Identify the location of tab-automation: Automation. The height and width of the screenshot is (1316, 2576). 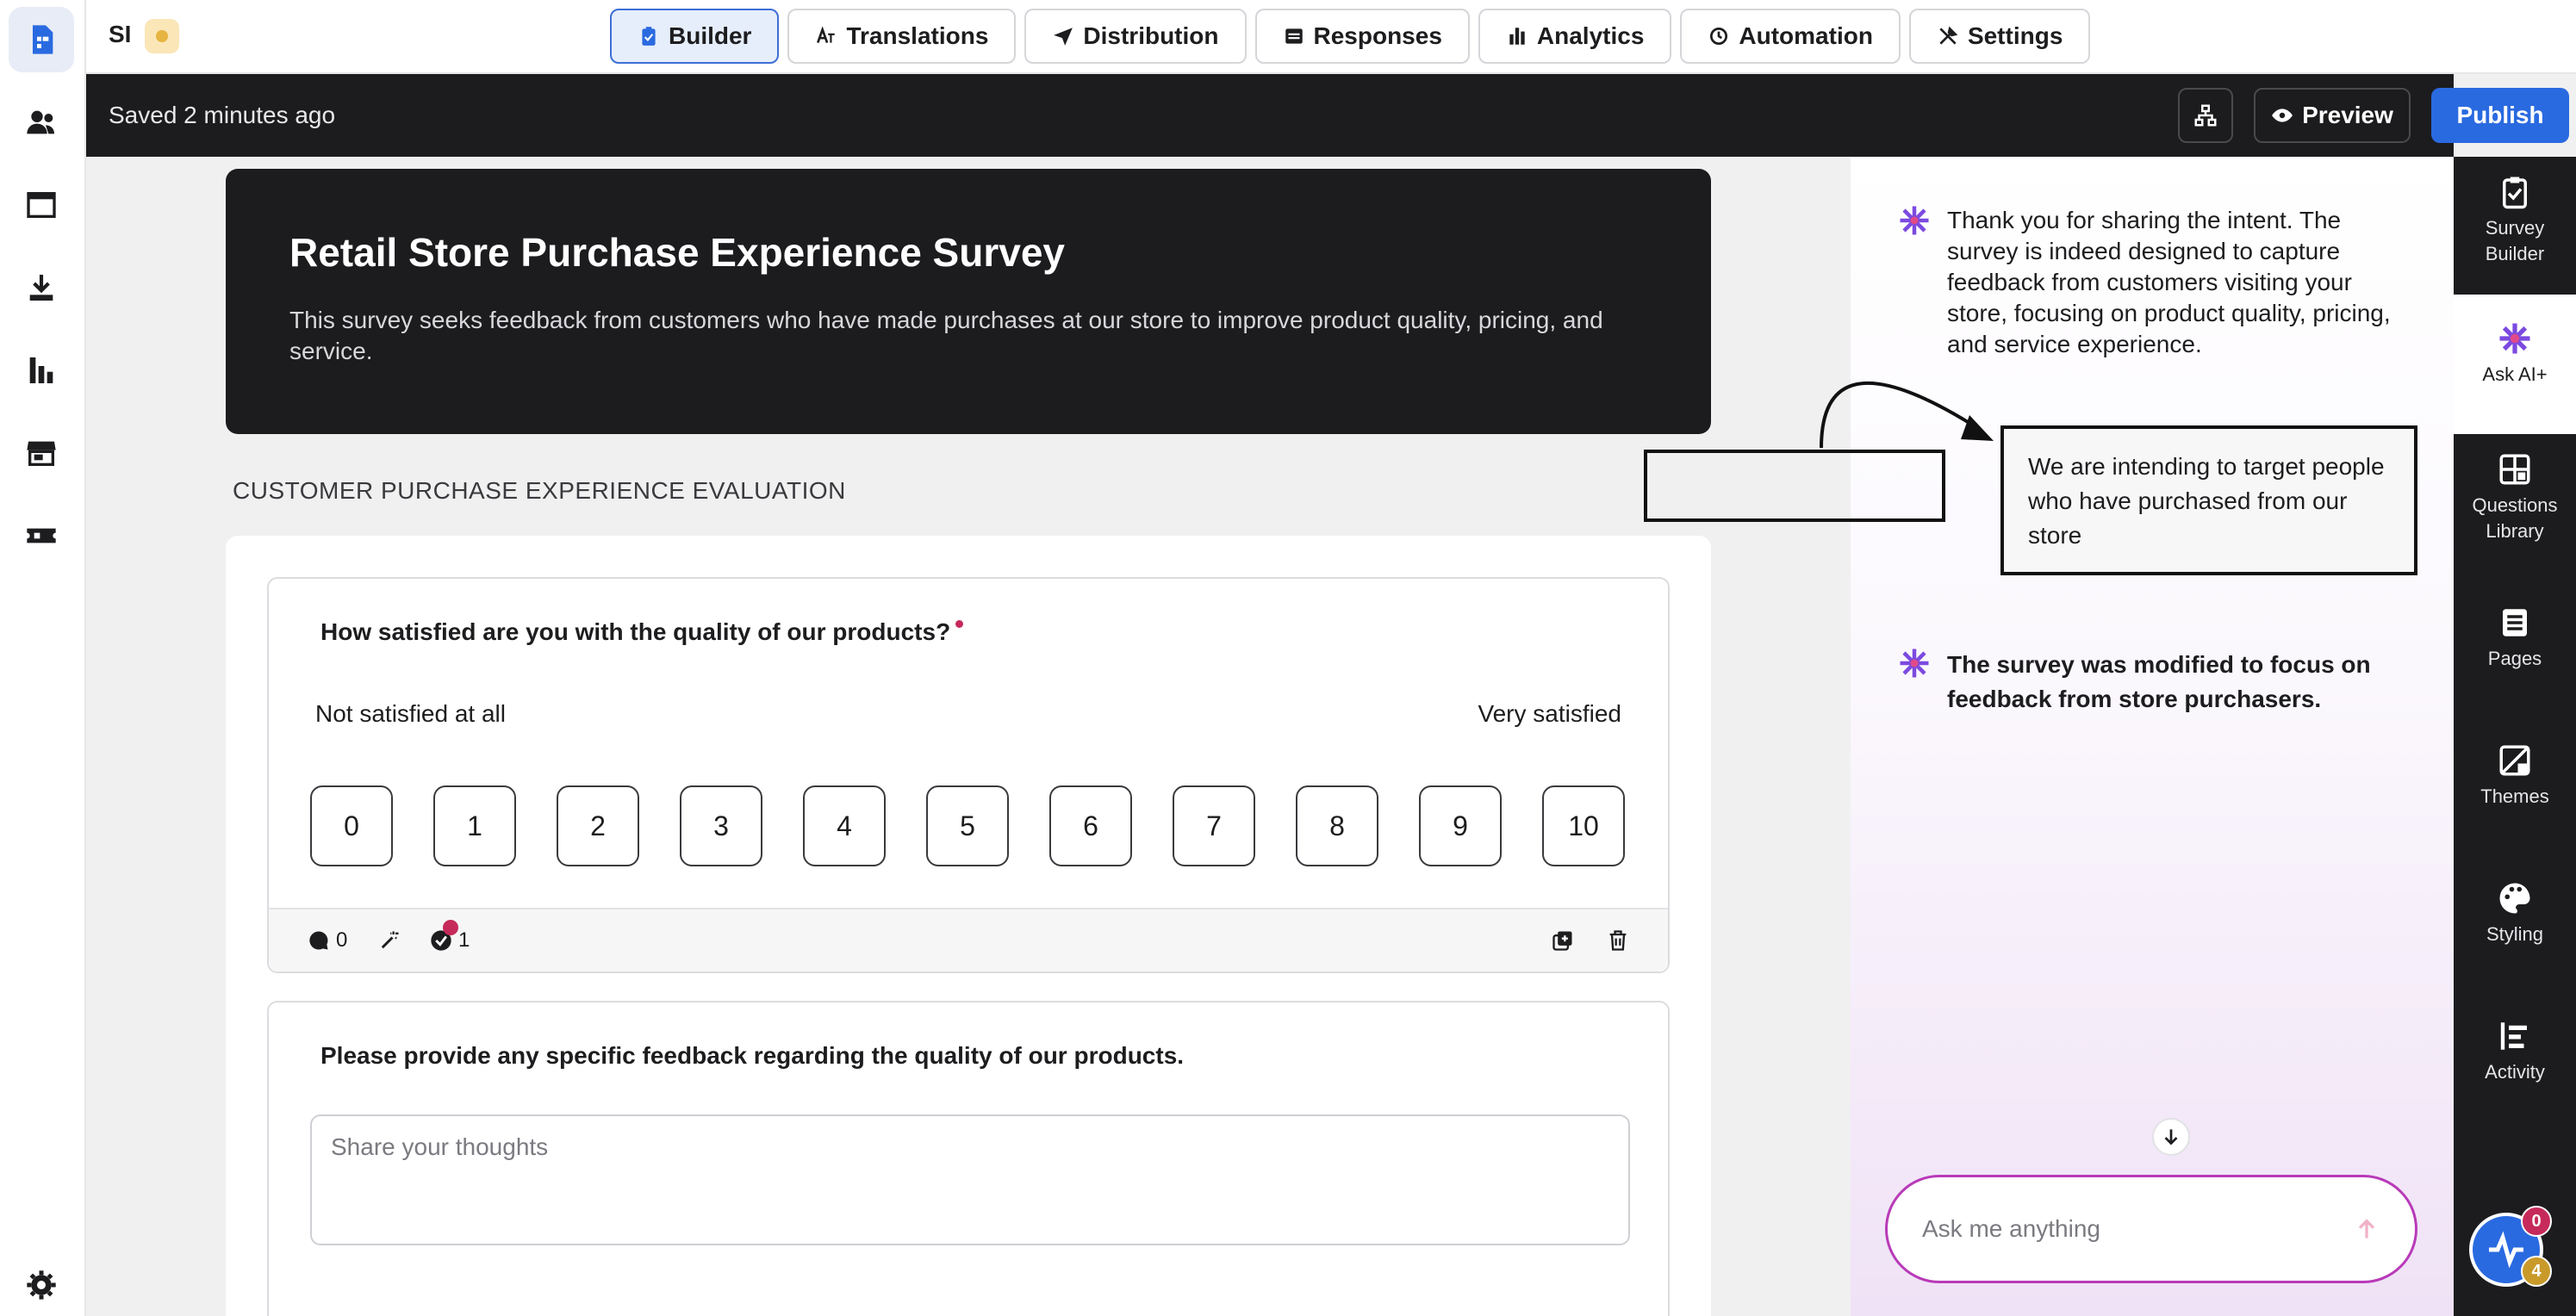
(1791, 36).